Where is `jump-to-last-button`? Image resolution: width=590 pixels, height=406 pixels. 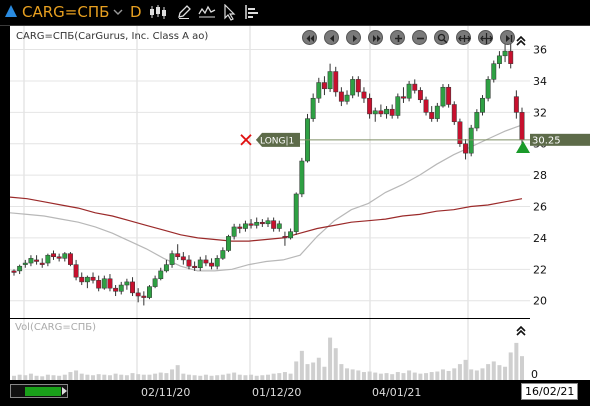
jump-to-last-button is located at coordinates (507, 37).